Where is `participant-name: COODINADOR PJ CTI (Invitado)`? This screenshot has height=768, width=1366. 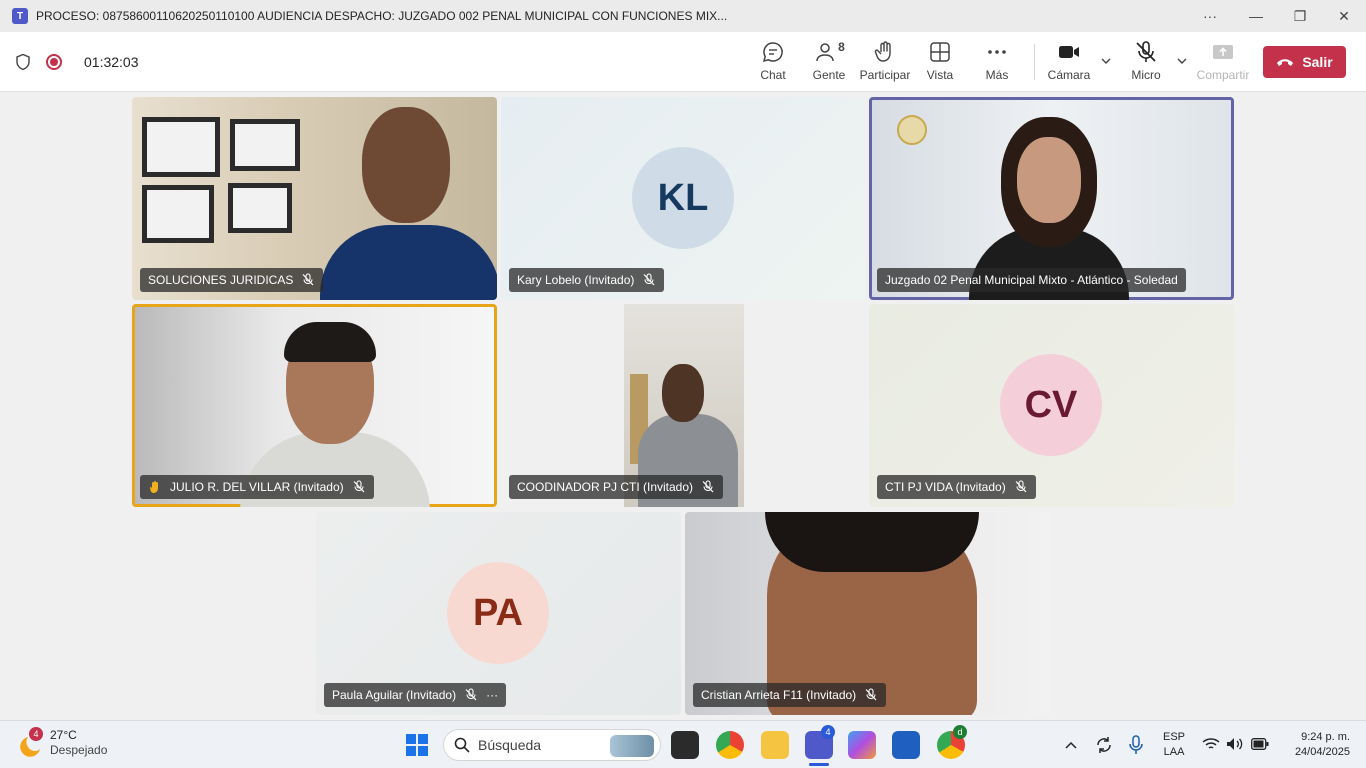
participant-name: COODINADOR PJ CTI (Invitado) is located at coordinates (605, 487).